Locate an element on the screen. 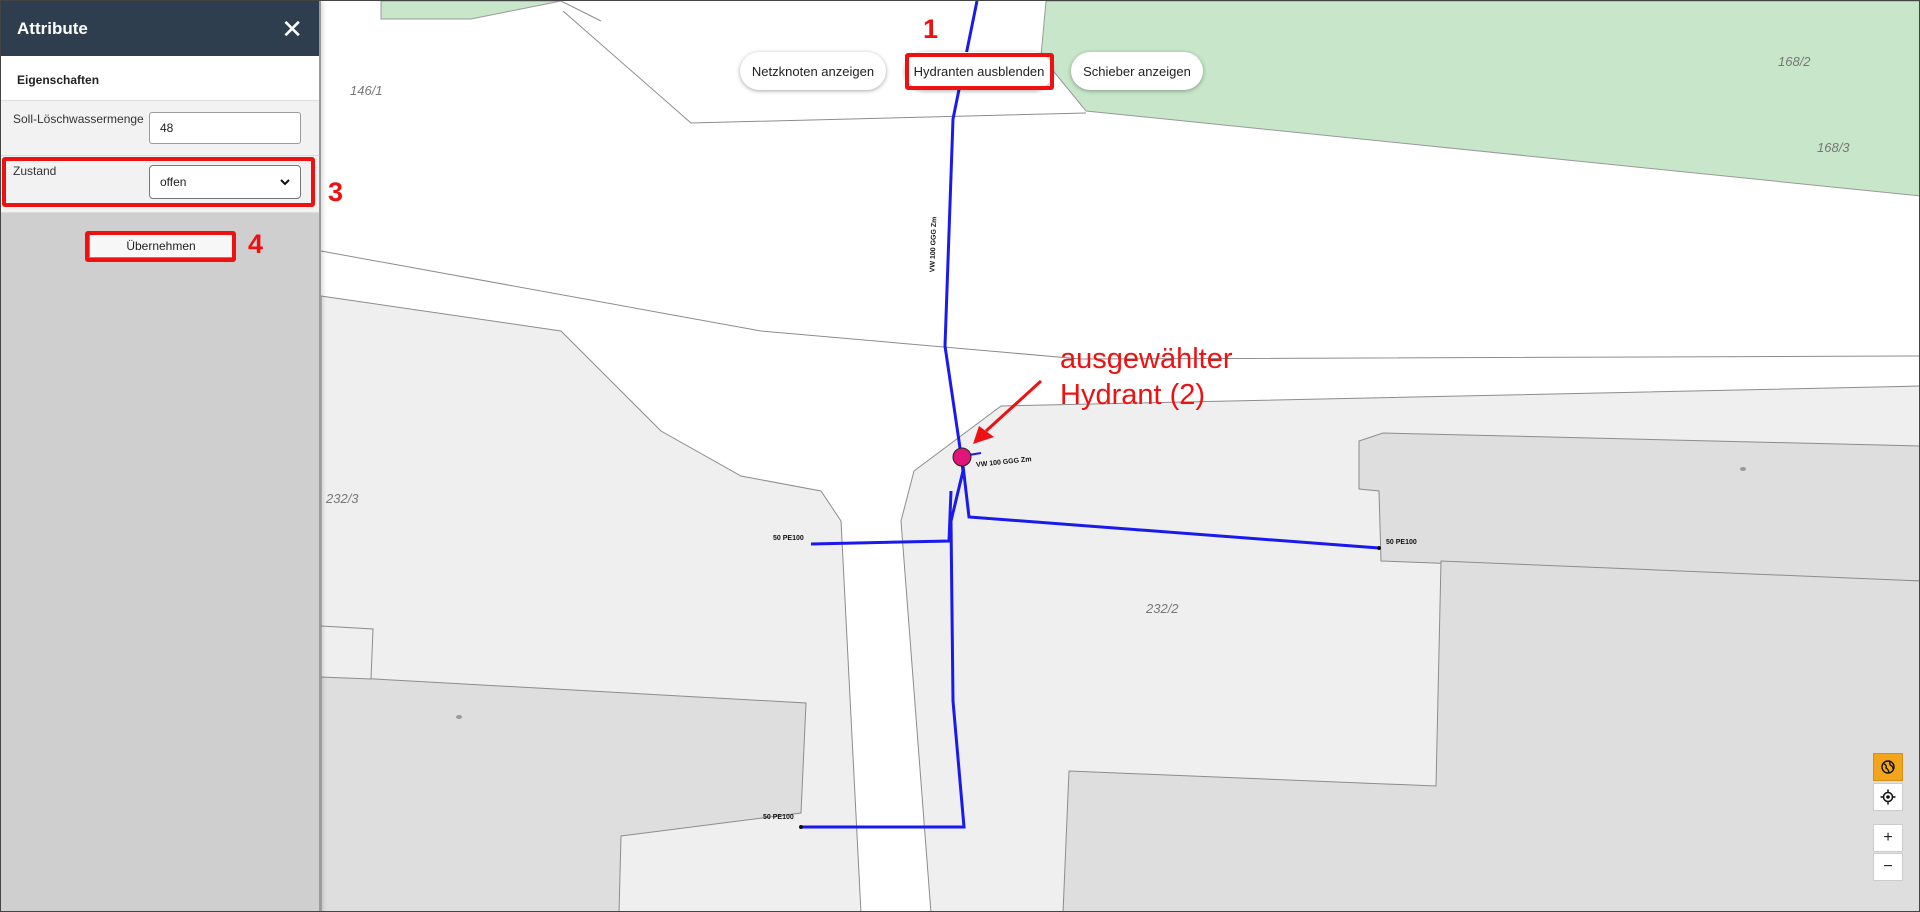 Image resolution: width=1920 pixels, height=912 pixels. annotation-number-4: 4 is located at coordinates (256, 244).